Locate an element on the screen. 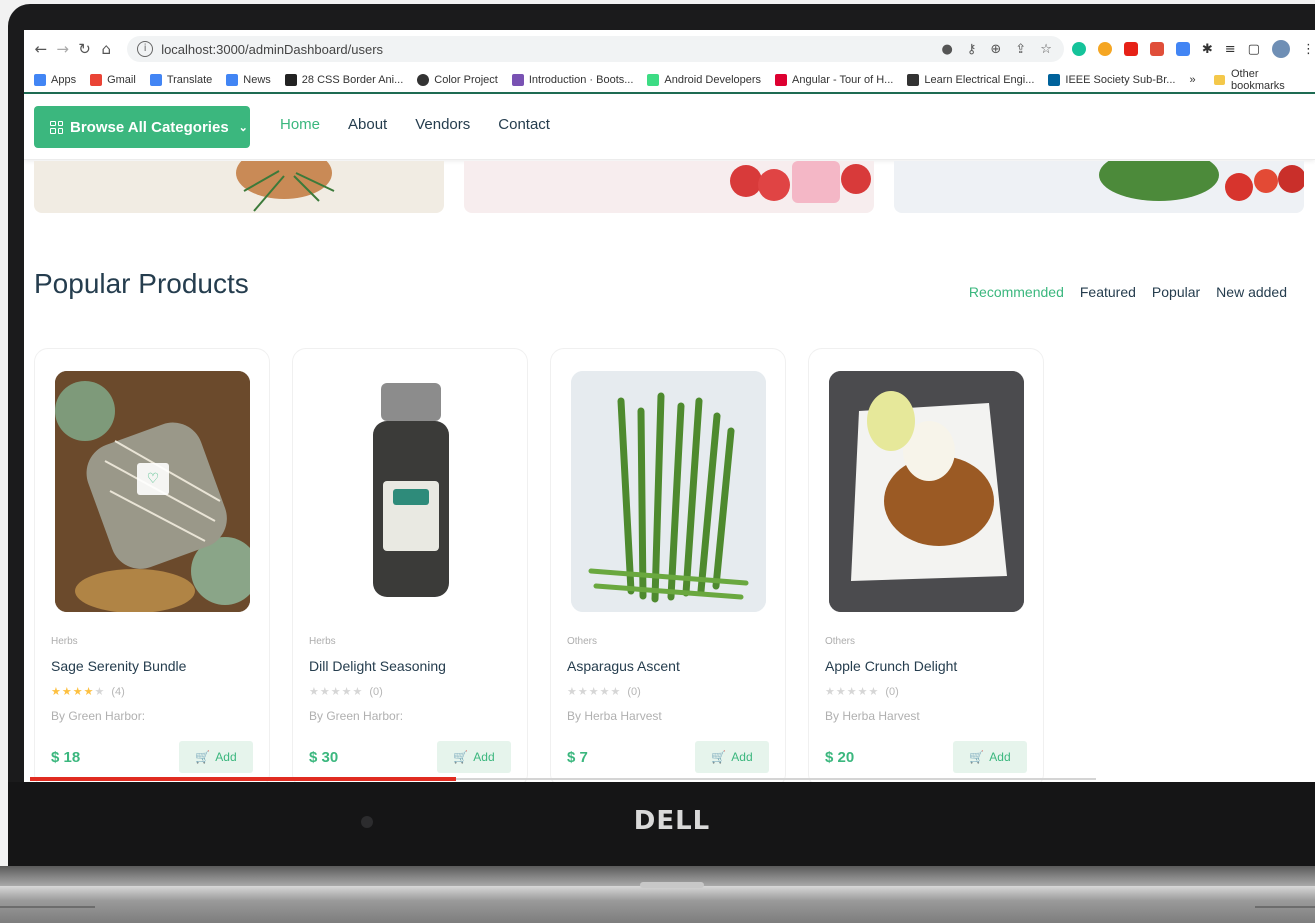 The image size is (1315, 923). spice-jar-image is located at coordinates (411, 490).